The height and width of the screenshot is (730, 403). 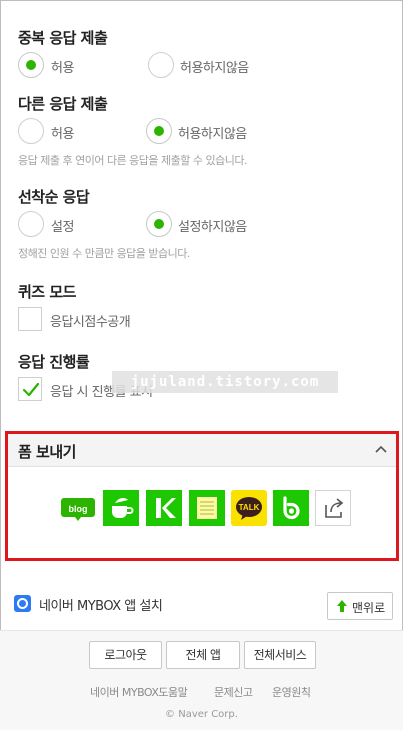 I want to click on watermark: jujuland.tistory.com, so click(x=225, y=382).